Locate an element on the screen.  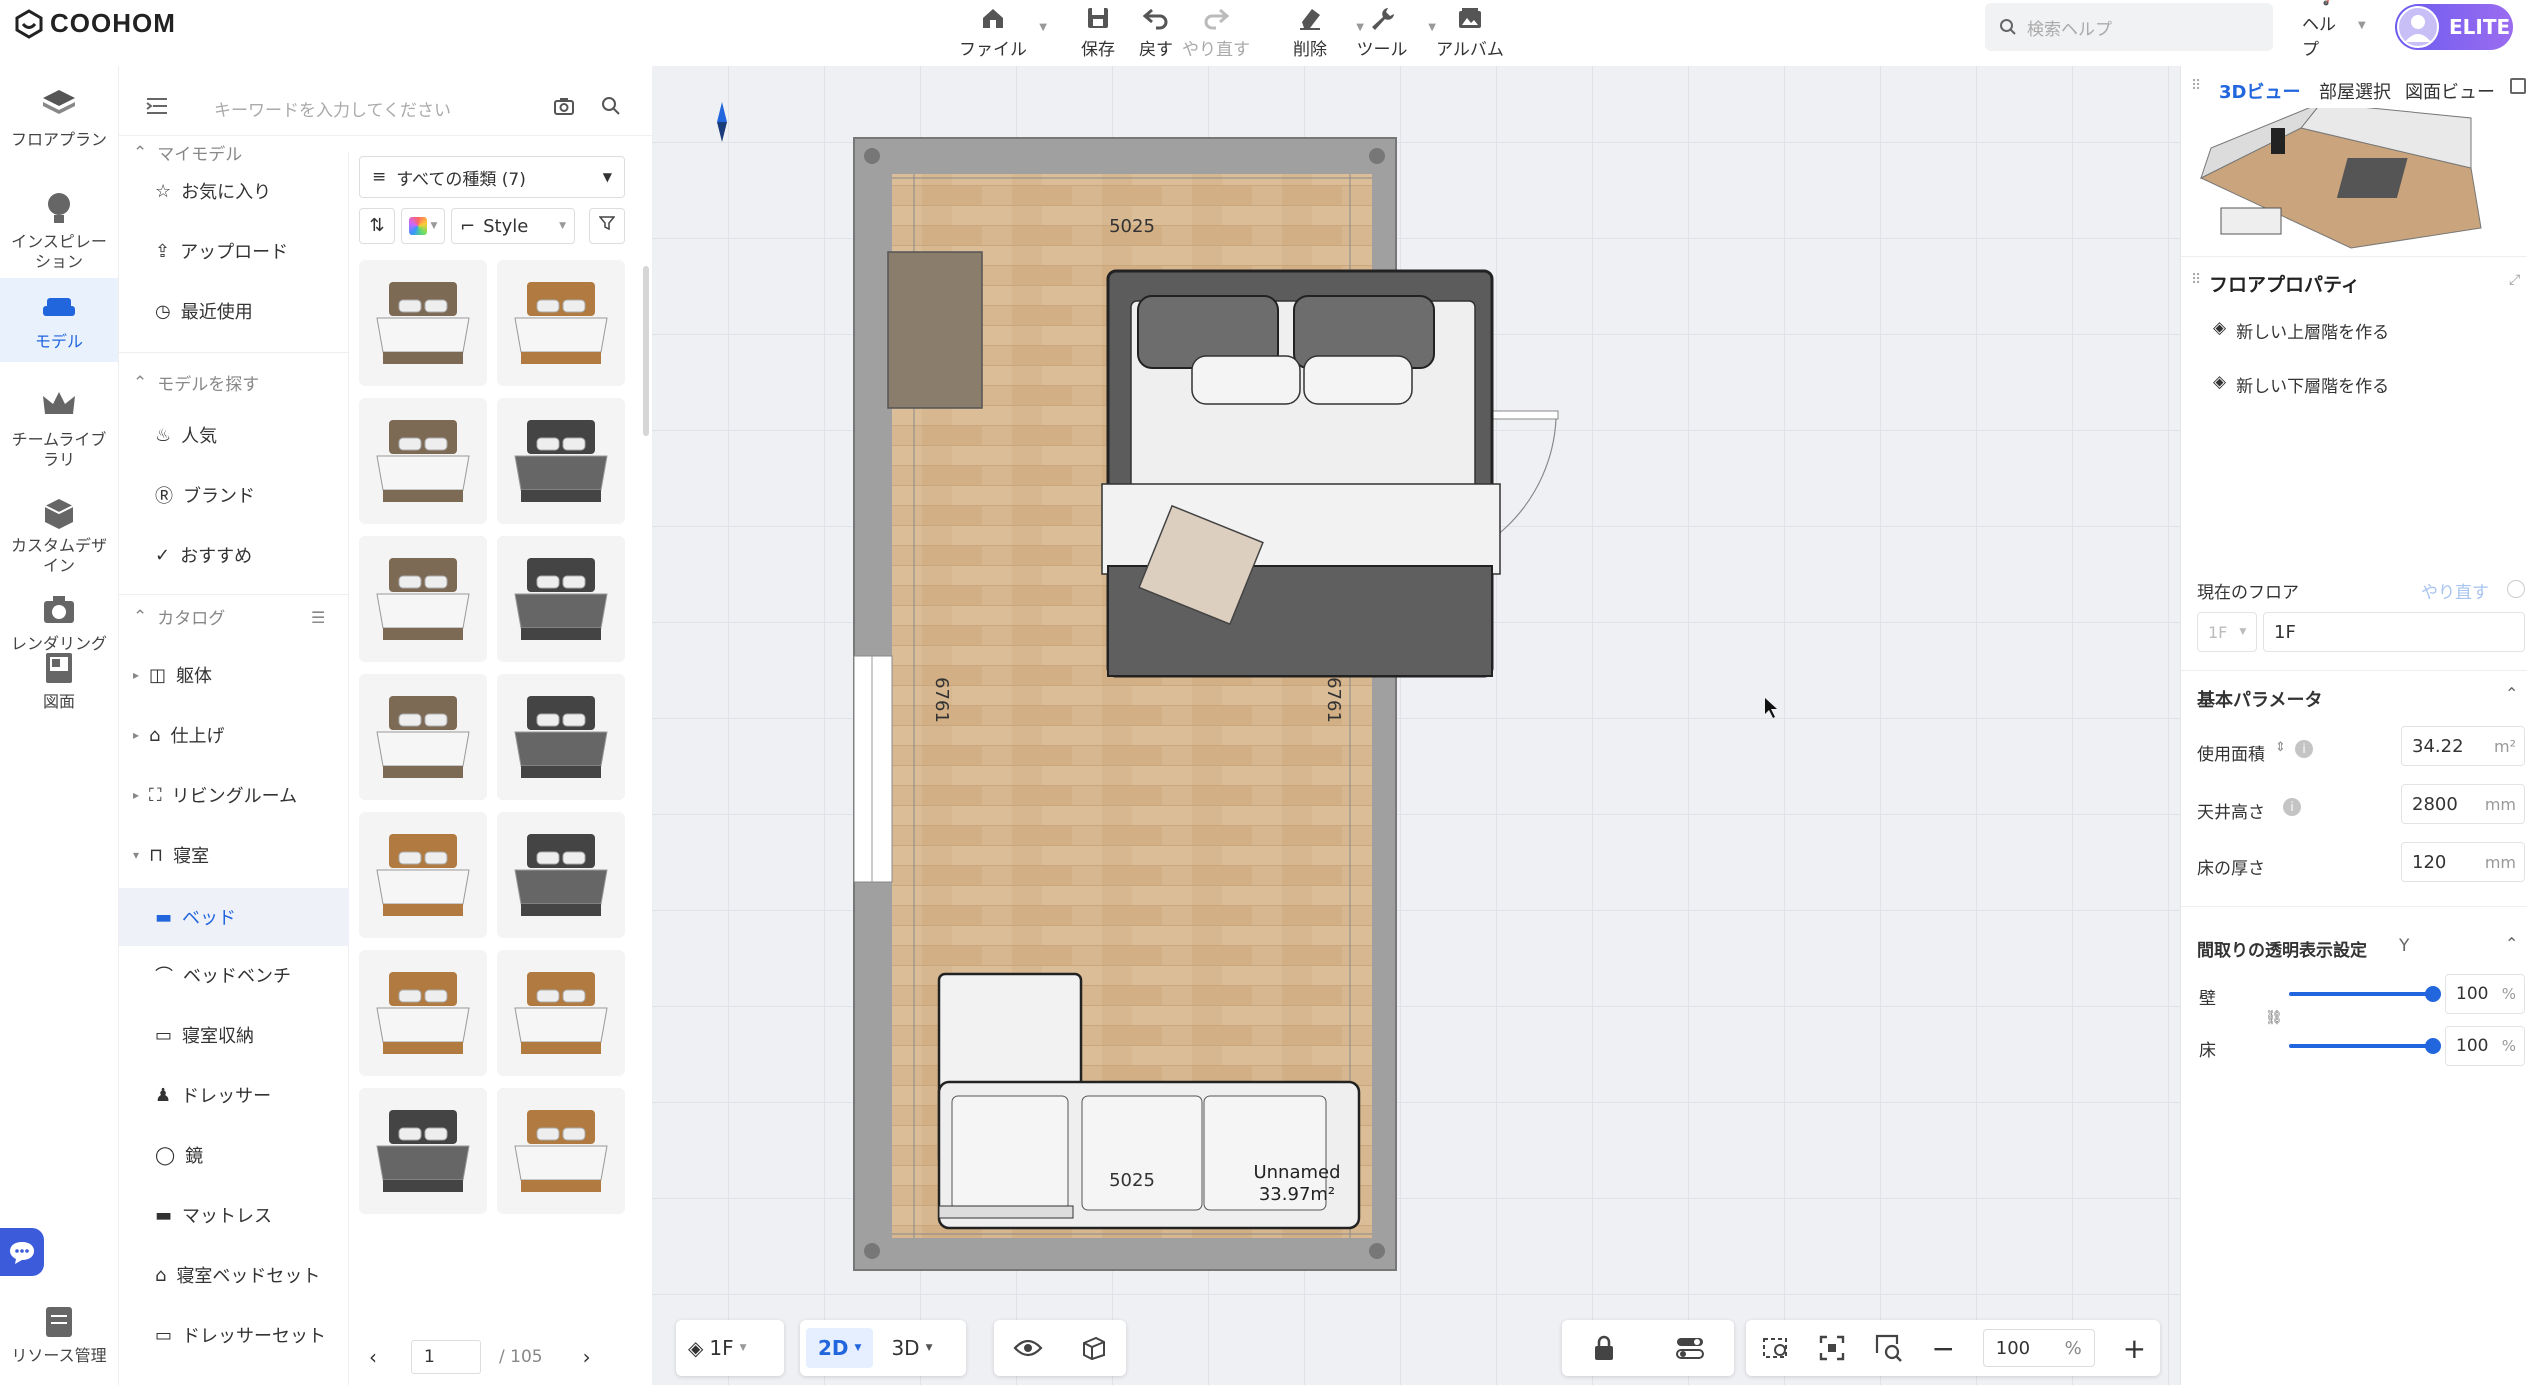
style-filter-select: ⌐ Style ▼ is located at coordinates (513, 226).